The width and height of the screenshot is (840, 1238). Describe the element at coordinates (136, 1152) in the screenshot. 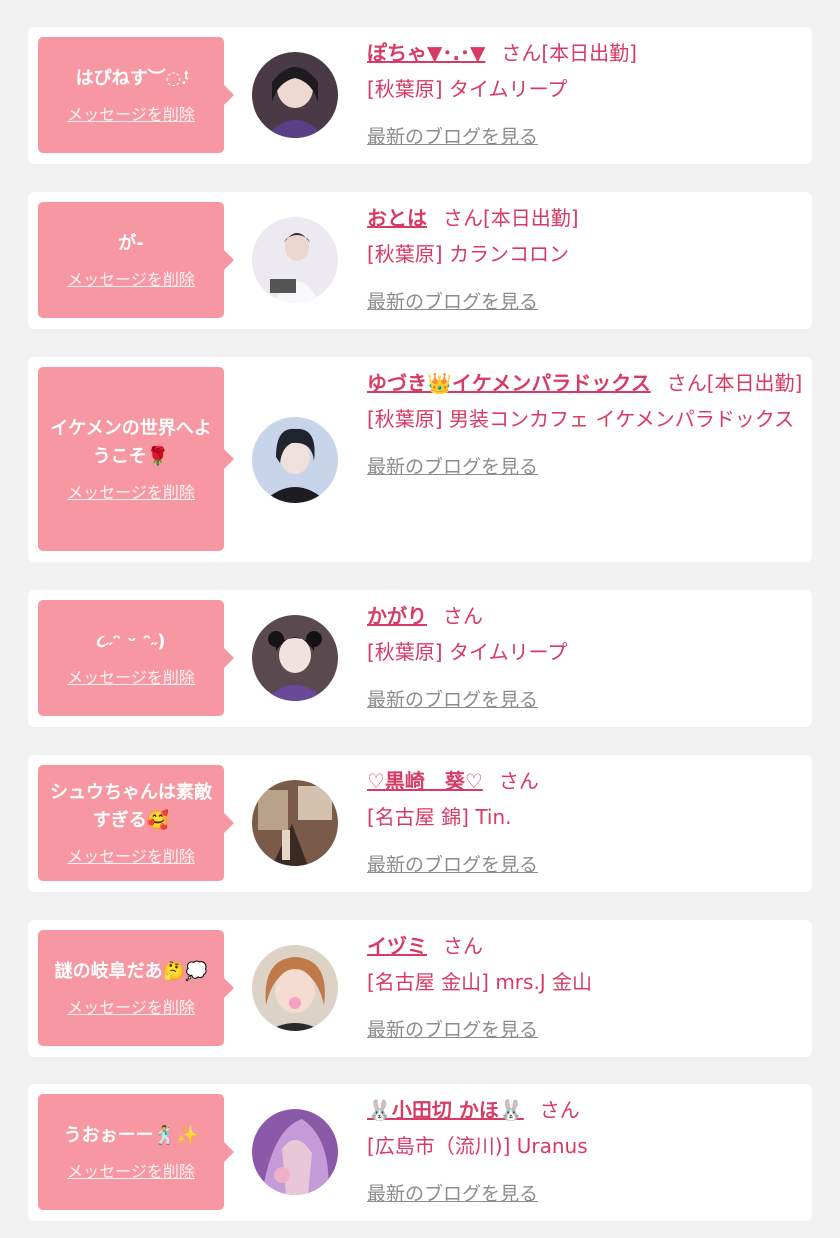

I see `message-bubble: うおぉーー🕺✨ メッセージを削除` at that location.